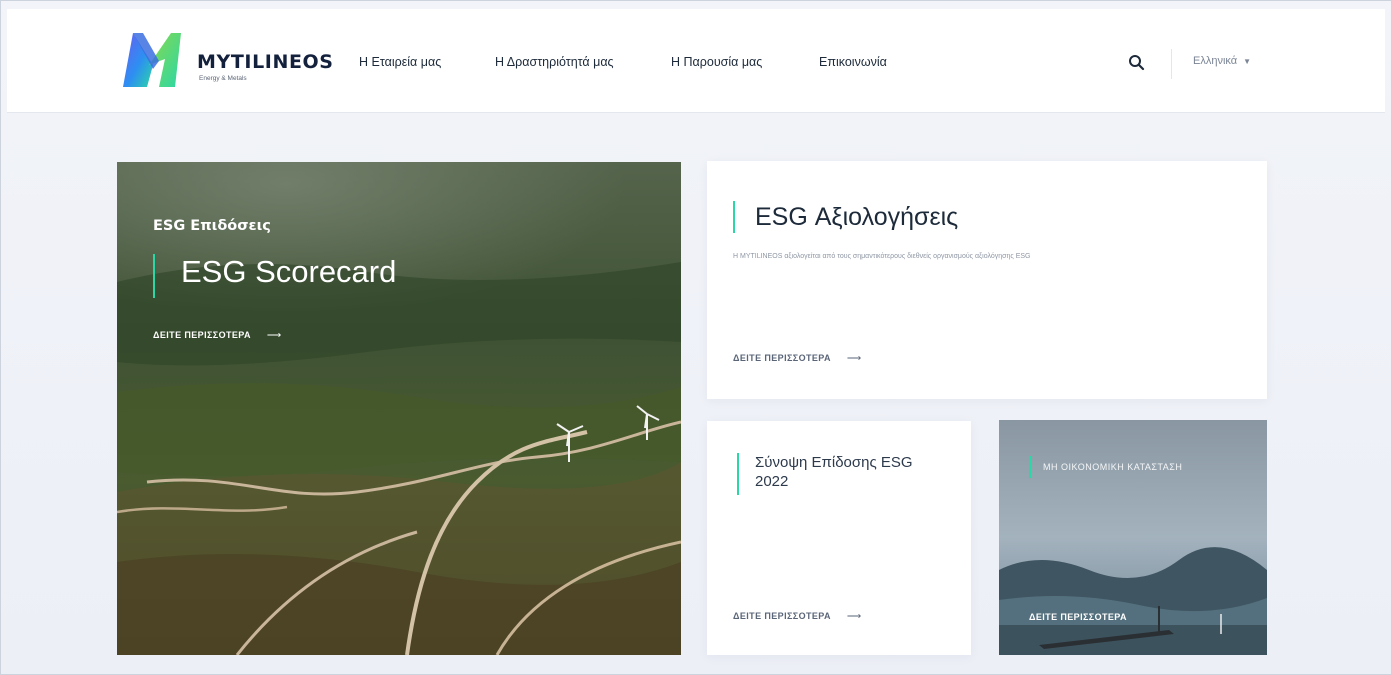 The width and height of the screenshot is (1392, 675). What do you see at coordinates (1215, 61) in the screenshot?
I see `language-label: Ελληνικά` at bounding box center [1215, 61].